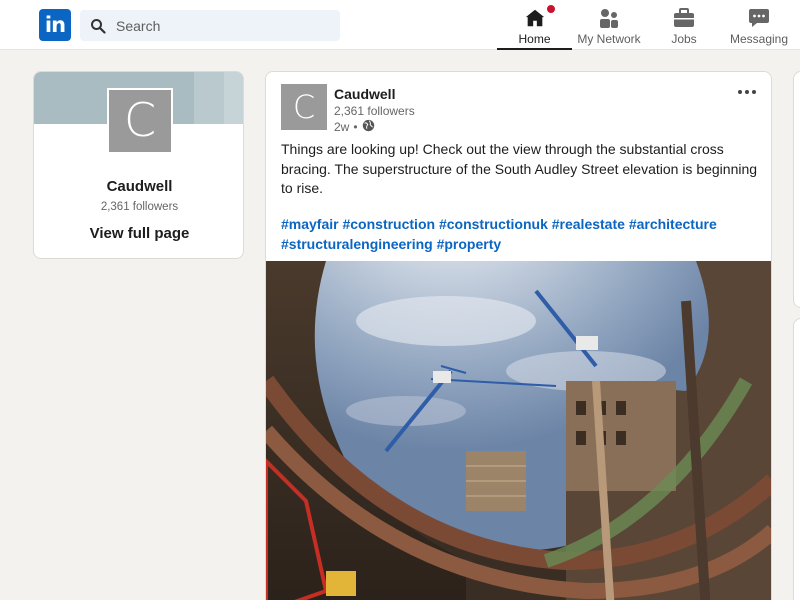 This screenshot has width=800, height=600. What do you see at coordinates (55, 25) in the screenshot?
I see `linkedin-logo: in` at bounding box center [55, 25].